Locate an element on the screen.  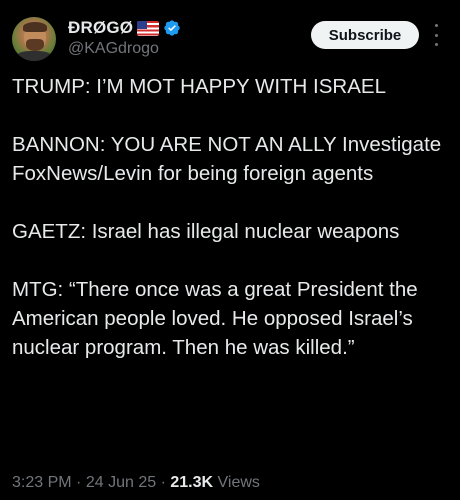
more-options-icon is located at coordinates (436, 35).